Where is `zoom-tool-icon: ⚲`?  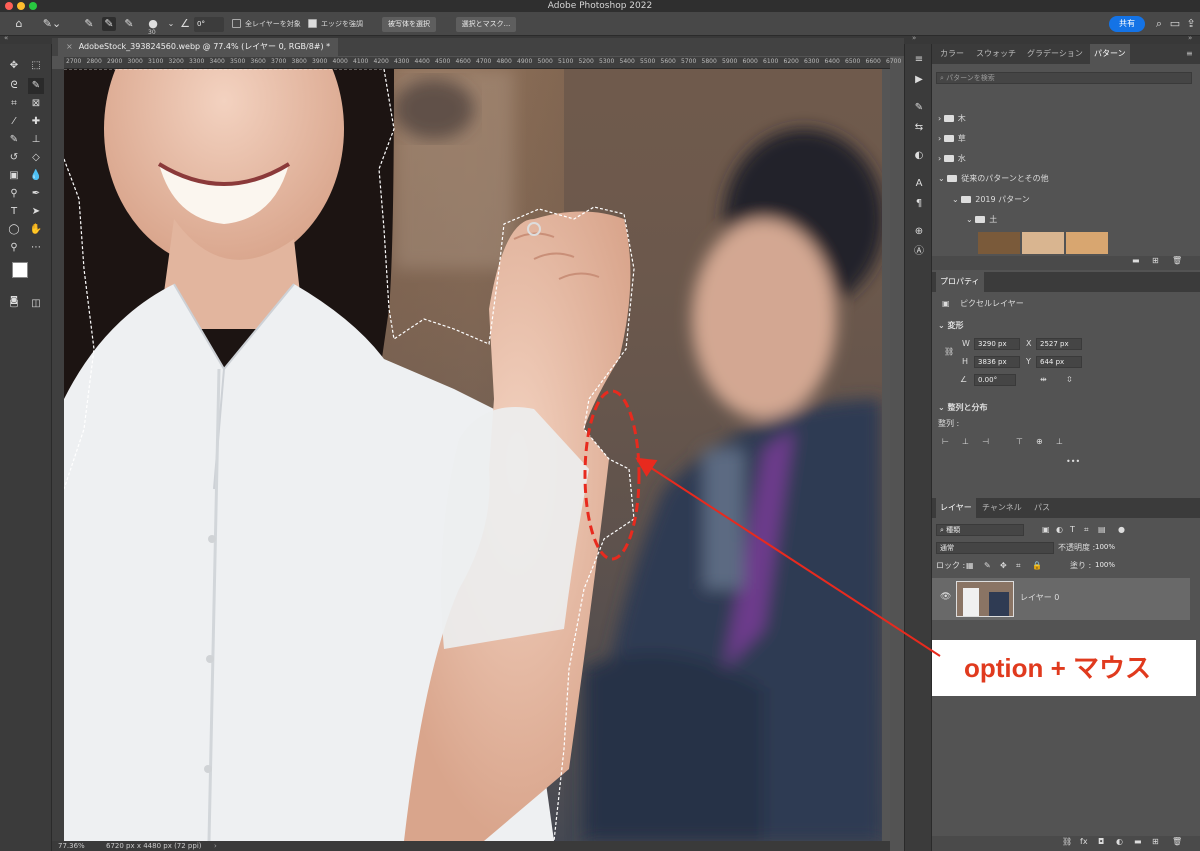 zoom-tool-icon: ⚲ is located at coordinates (14, 248).